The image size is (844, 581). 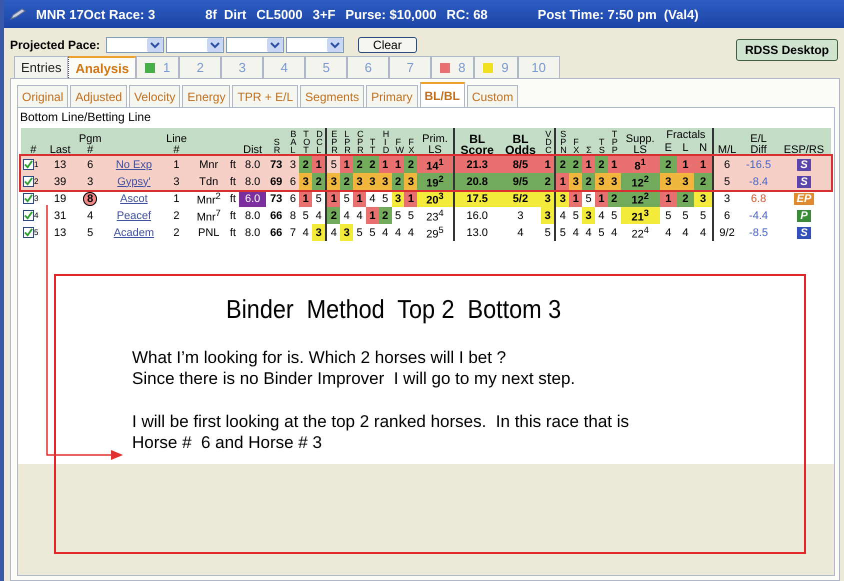 I want to click on column-header: Prim. LS, so click(x=435, y=142).